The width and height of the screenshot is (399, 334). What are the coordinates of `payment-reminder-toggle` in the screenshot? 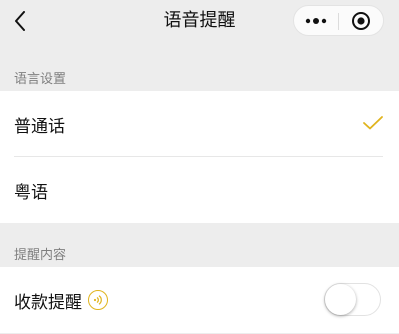 It's located at (352, 299).